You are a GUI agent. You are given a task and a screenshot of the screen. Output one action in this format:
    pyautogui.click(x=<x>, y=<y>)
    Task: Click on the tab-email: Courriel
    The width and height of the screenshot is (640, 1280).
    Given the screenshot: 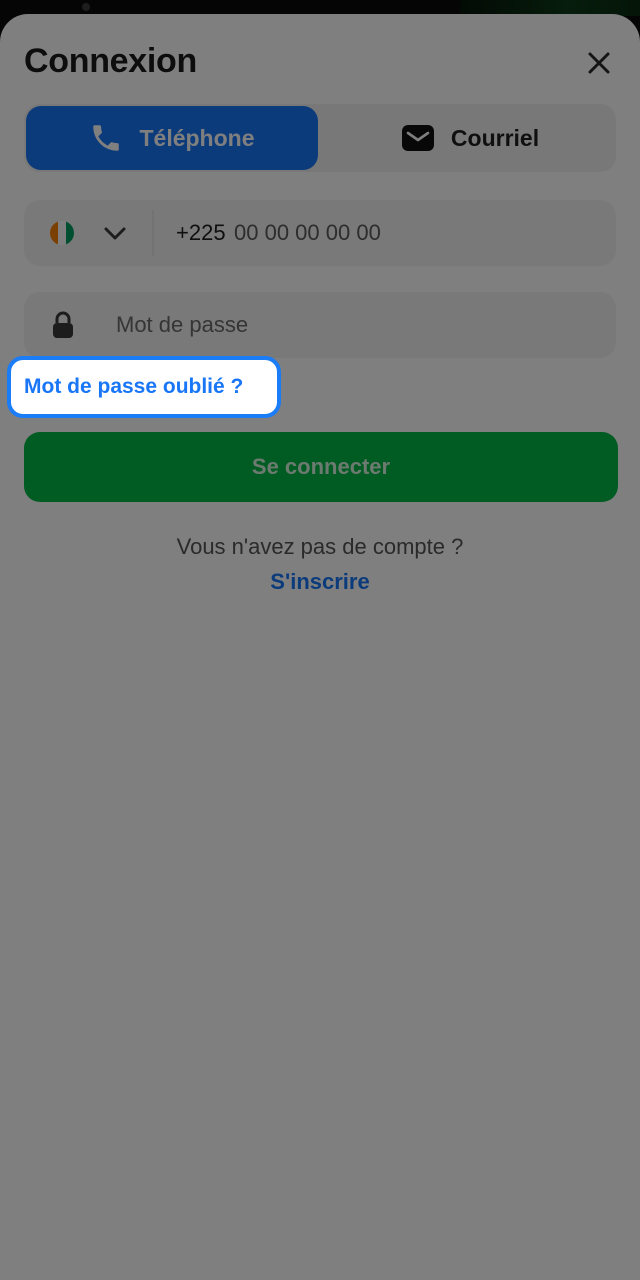 What is the action you would take?
    pyautogui.click(x=470, y=138)
    